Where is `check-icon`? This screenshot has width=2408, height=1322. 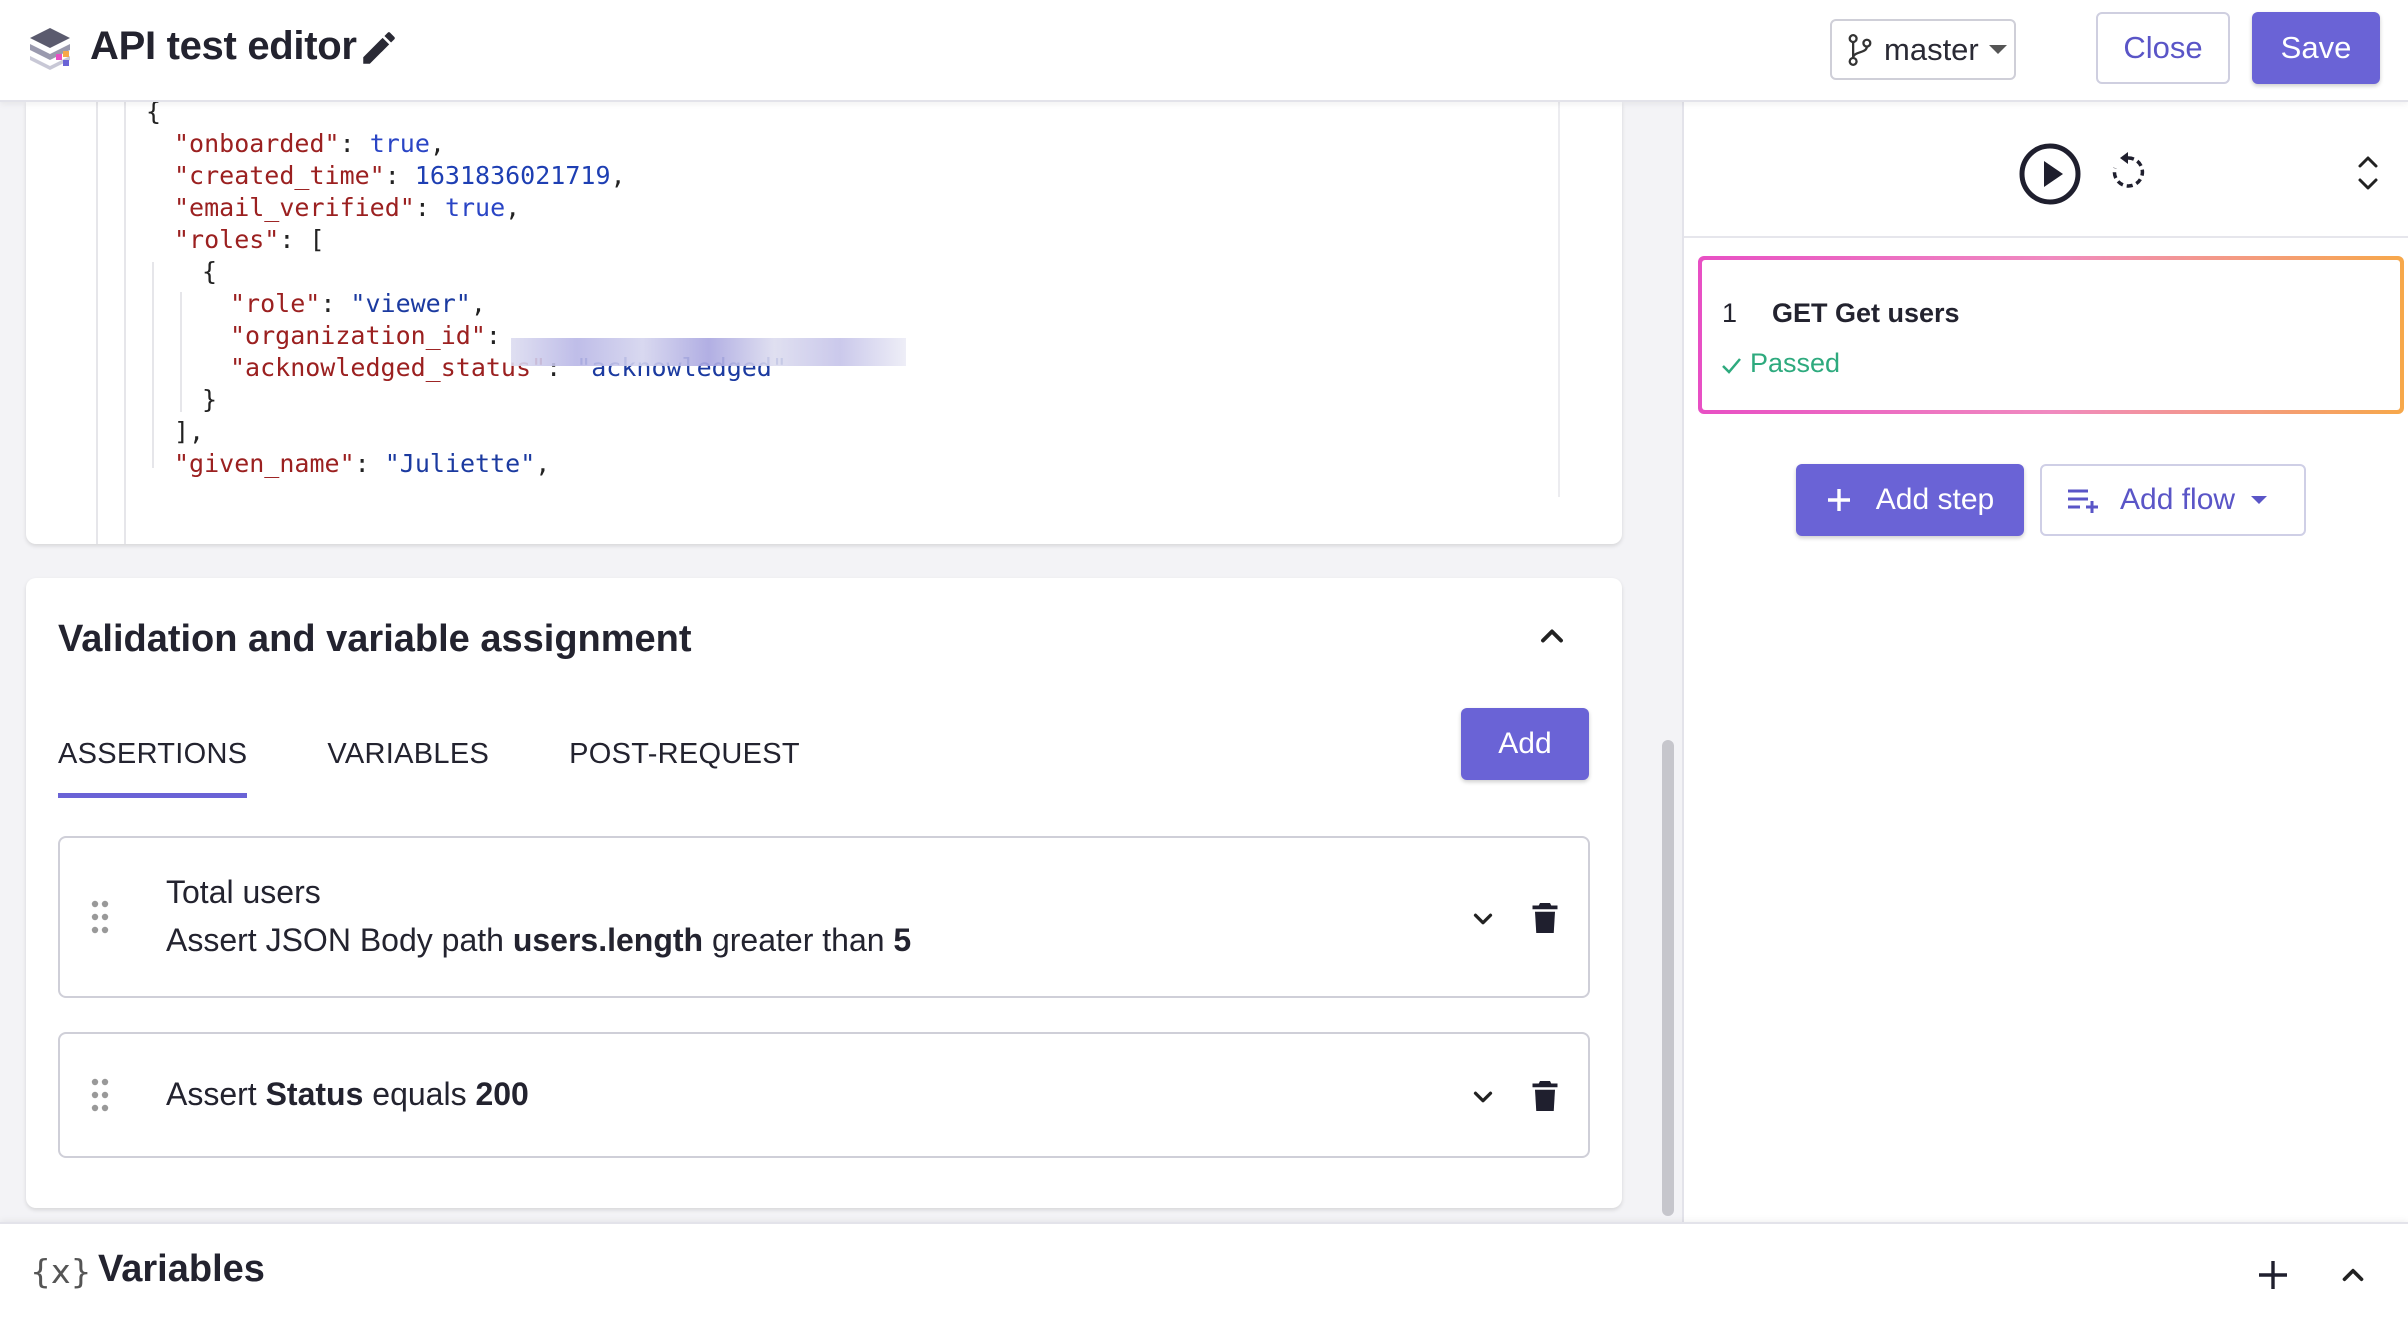
check-icon is located at coordinates (1731, 366).